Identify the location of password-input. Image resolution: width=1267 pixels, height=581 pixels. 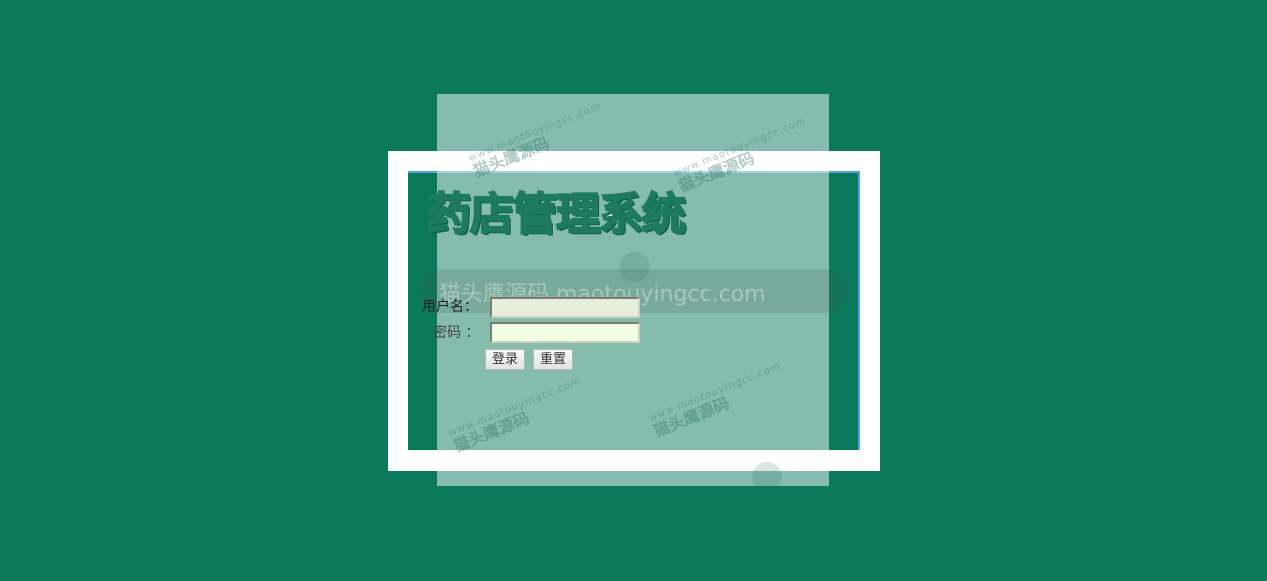
(565, 332).